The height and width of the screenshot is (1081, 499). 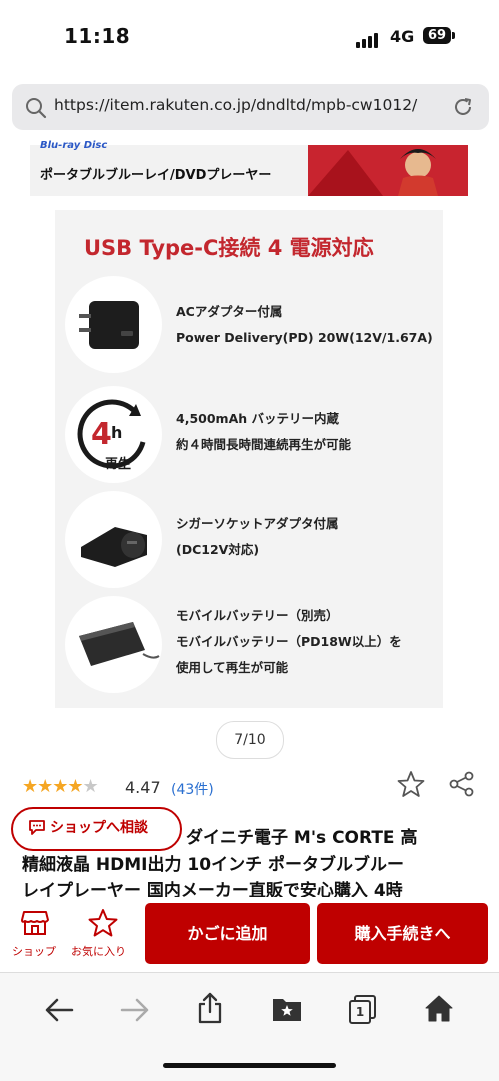 I want to click on svg-text: 再生, so click(x=118, y=464).